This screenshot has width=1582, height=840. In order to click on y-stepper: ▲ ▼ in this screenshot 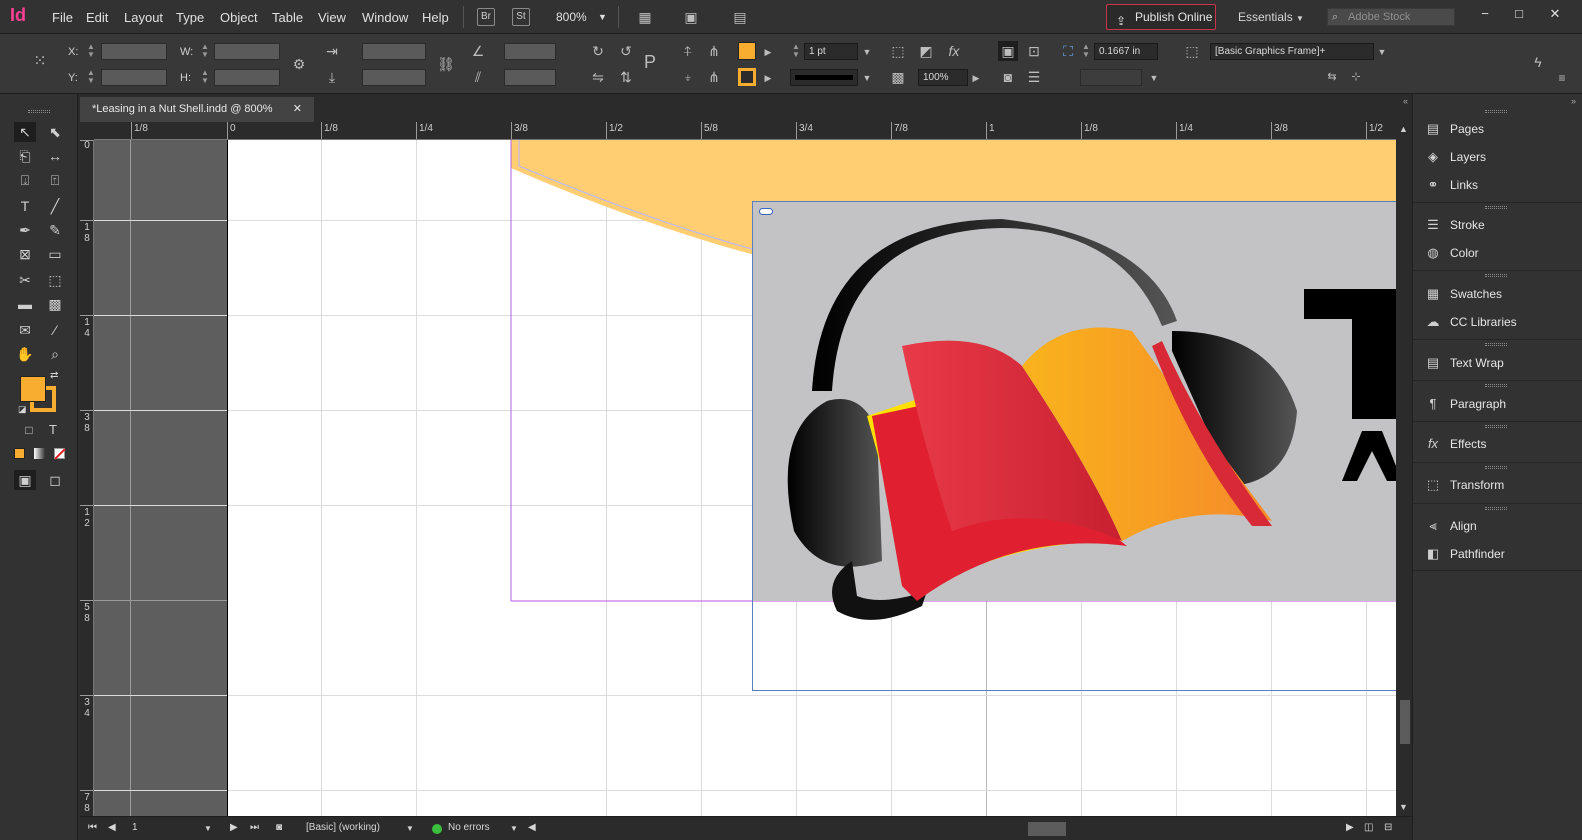, I will do `click(91, 77)`.